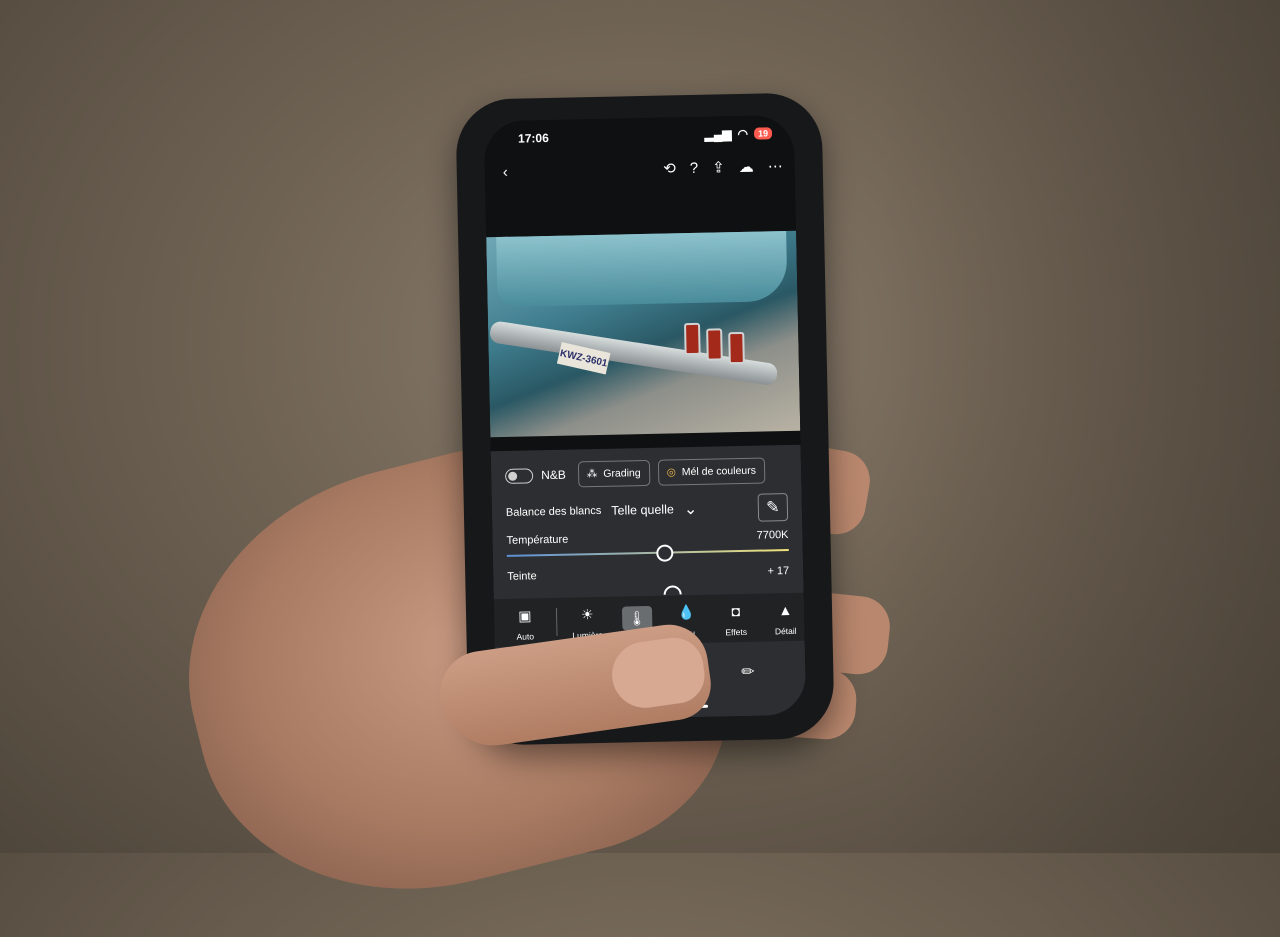 This screenshot has height=937, width=1280. What do you see at coordinates (553, 511) in the screenshot?
I see `white-balance-label: Balance des blancs` at bounding box center [553, 511].